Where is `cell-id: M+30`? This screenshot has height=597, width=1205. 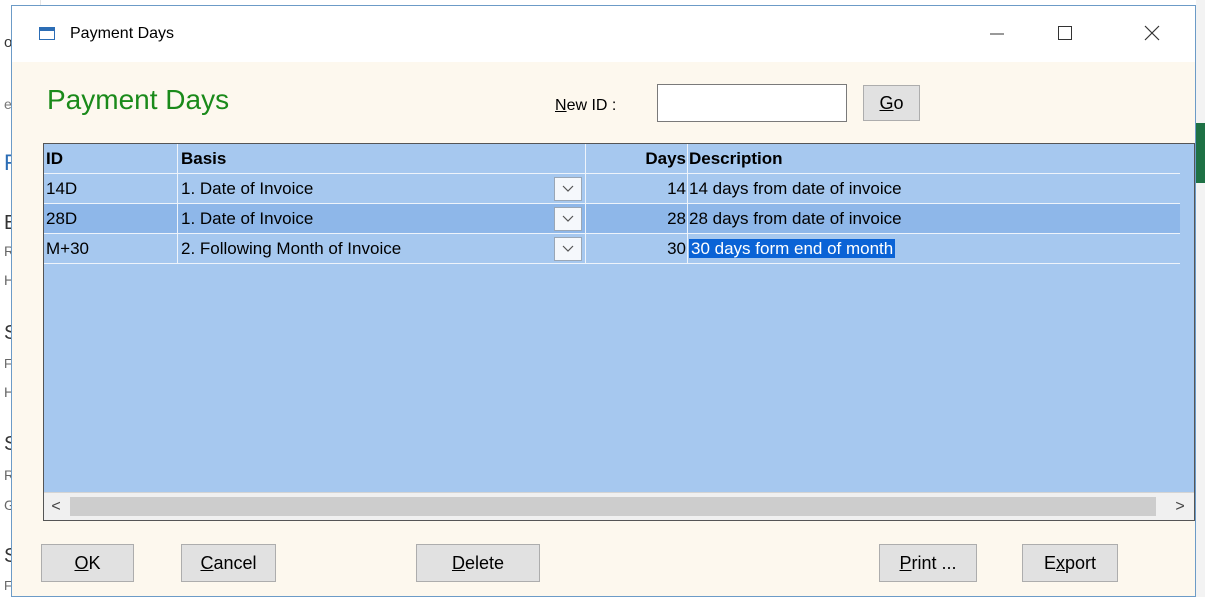
cell-id: M+30 is located at coordinates (111, 248).